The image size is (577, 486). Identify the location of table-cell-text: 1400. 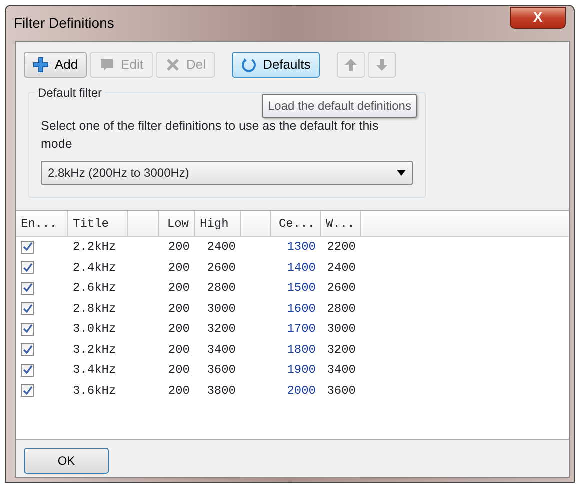
(301, 268).